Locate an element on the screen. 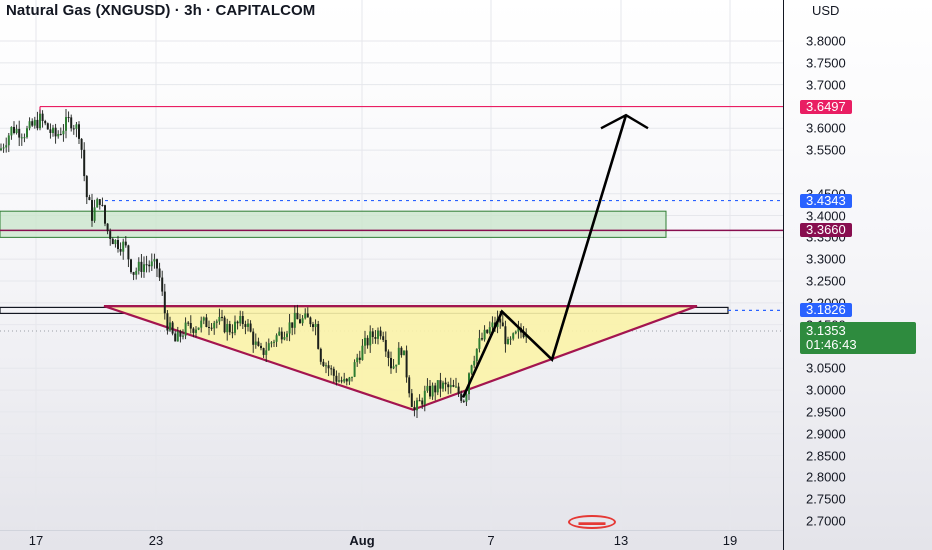 Image resolution: width=932 pixels, height=550 pixels. us-flag-icon: ▬▬▬ is located at coordinates (592, 522).